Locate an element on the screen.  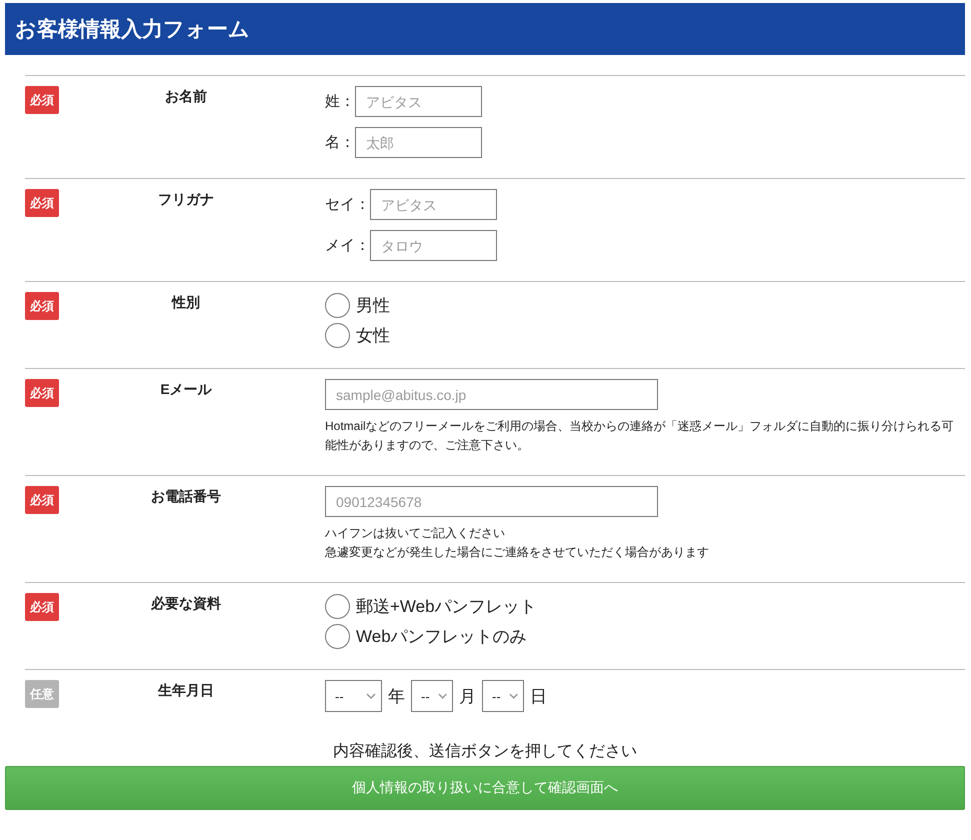
input-field: タロウ is located at coordinates (433, 245).